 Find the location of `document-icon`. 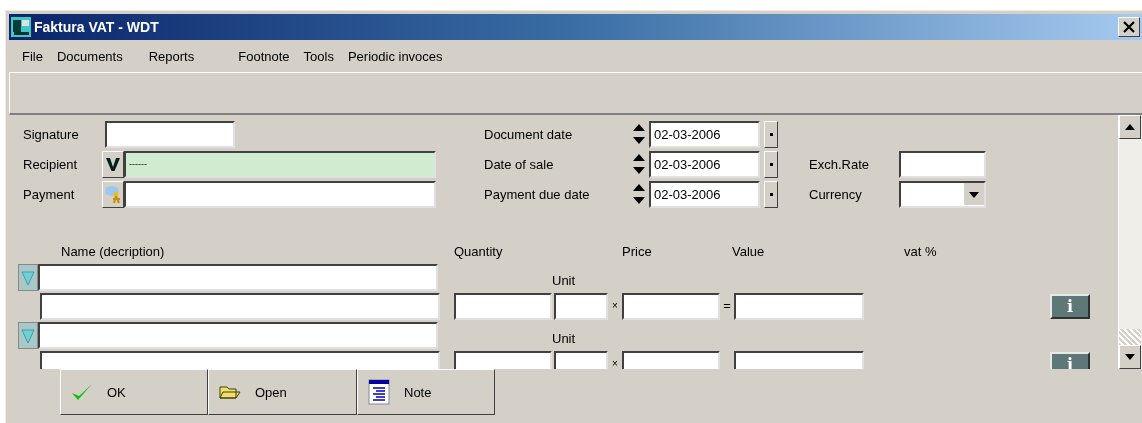

document-icon is located at coordinates (379, 392).